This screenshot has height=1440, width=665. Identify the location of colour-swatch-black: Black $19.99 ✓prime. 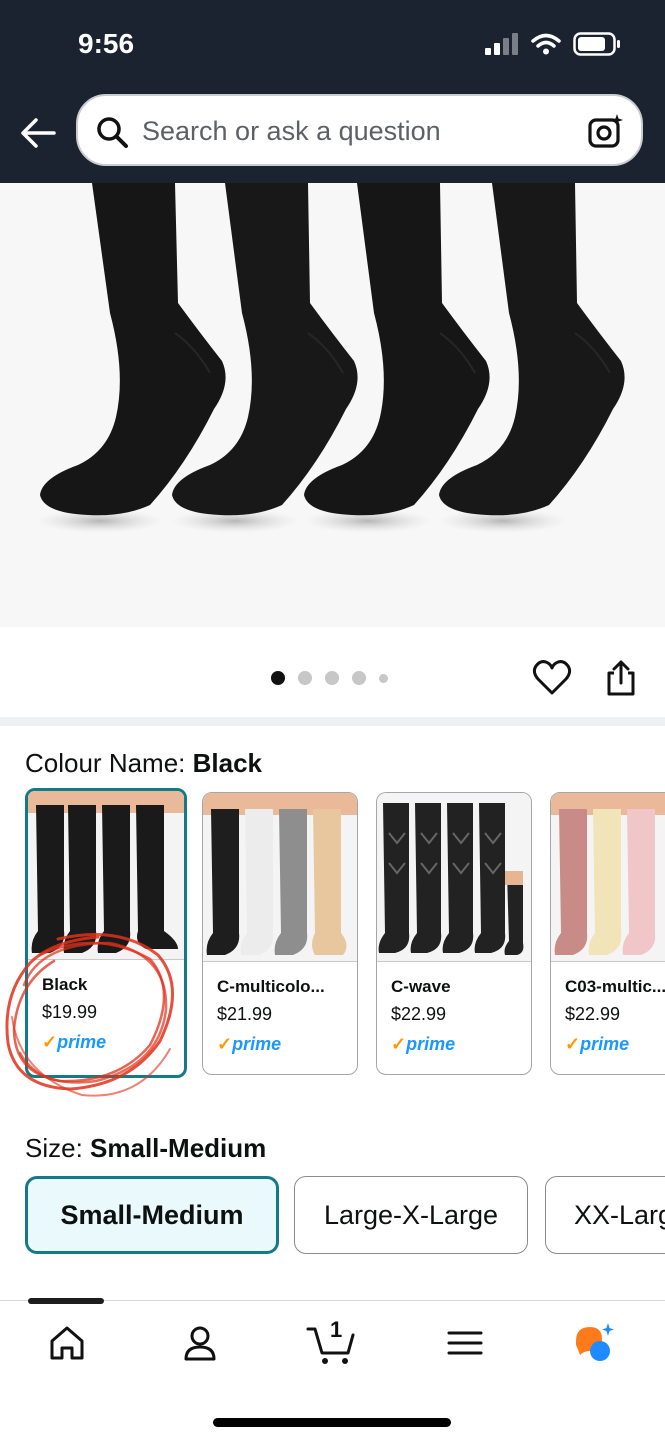
(106, 933).